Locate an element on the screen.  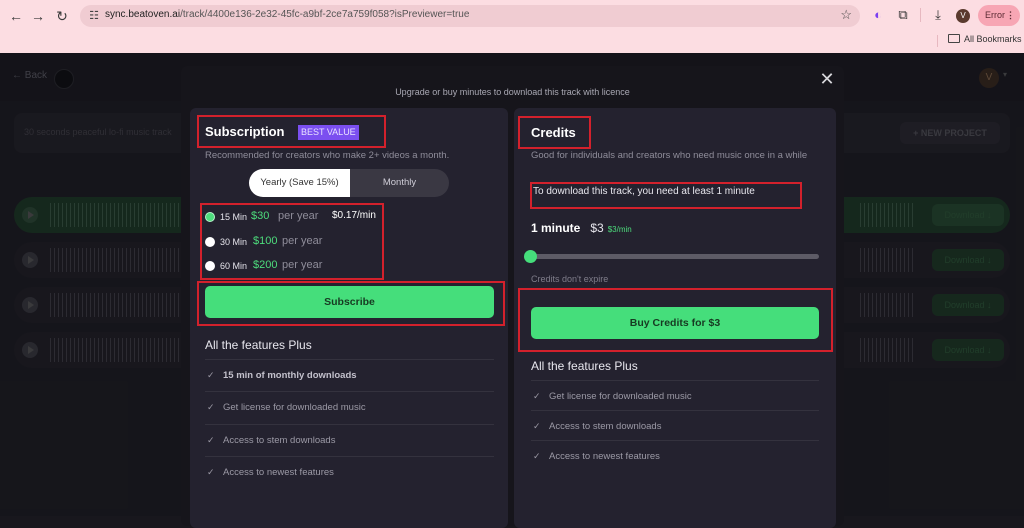
extension-icon: ◐ is located at coordinates (878, 15).